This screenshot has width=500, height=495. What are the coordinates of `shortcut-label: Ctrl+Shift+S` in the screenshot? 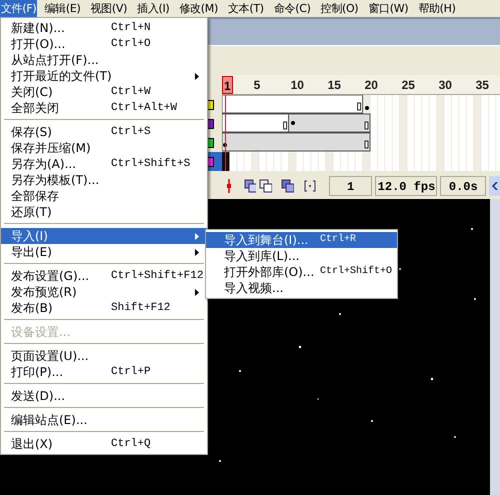 It's located at (150, 164).